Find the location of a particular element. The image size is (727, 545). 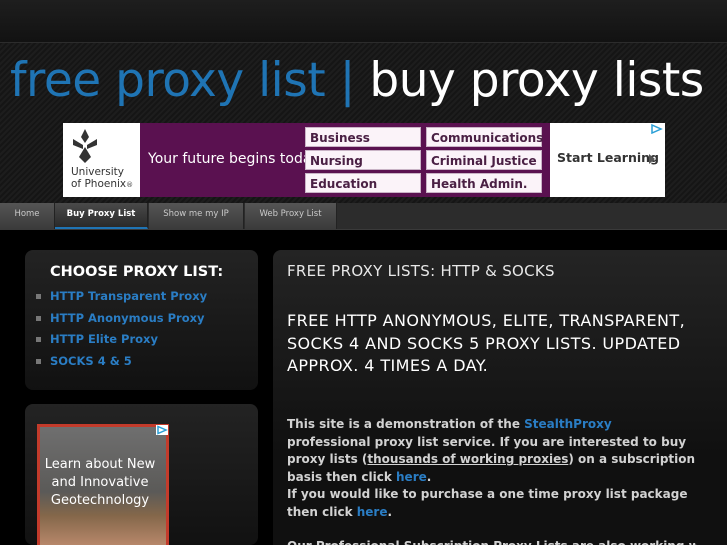

sidebar-item-http-transparent: HTTP Transparent Proxy is located at coordinates (121, 300).